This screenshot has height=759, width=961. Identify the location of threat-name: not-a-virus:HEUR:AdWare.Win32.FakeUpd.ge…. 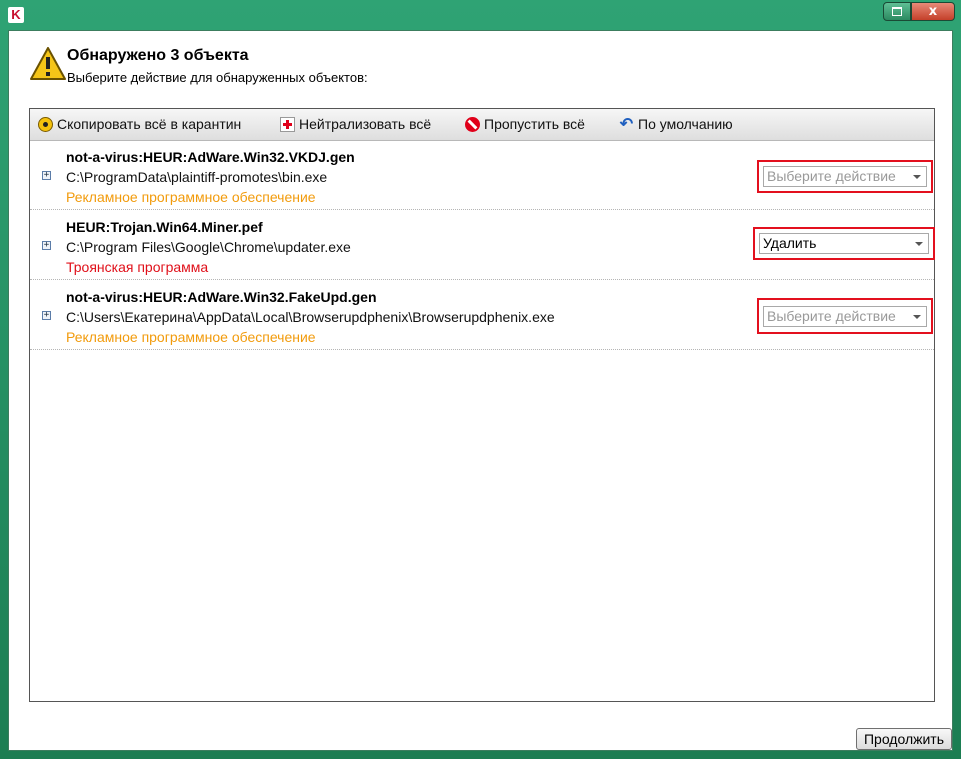
(221, 297).